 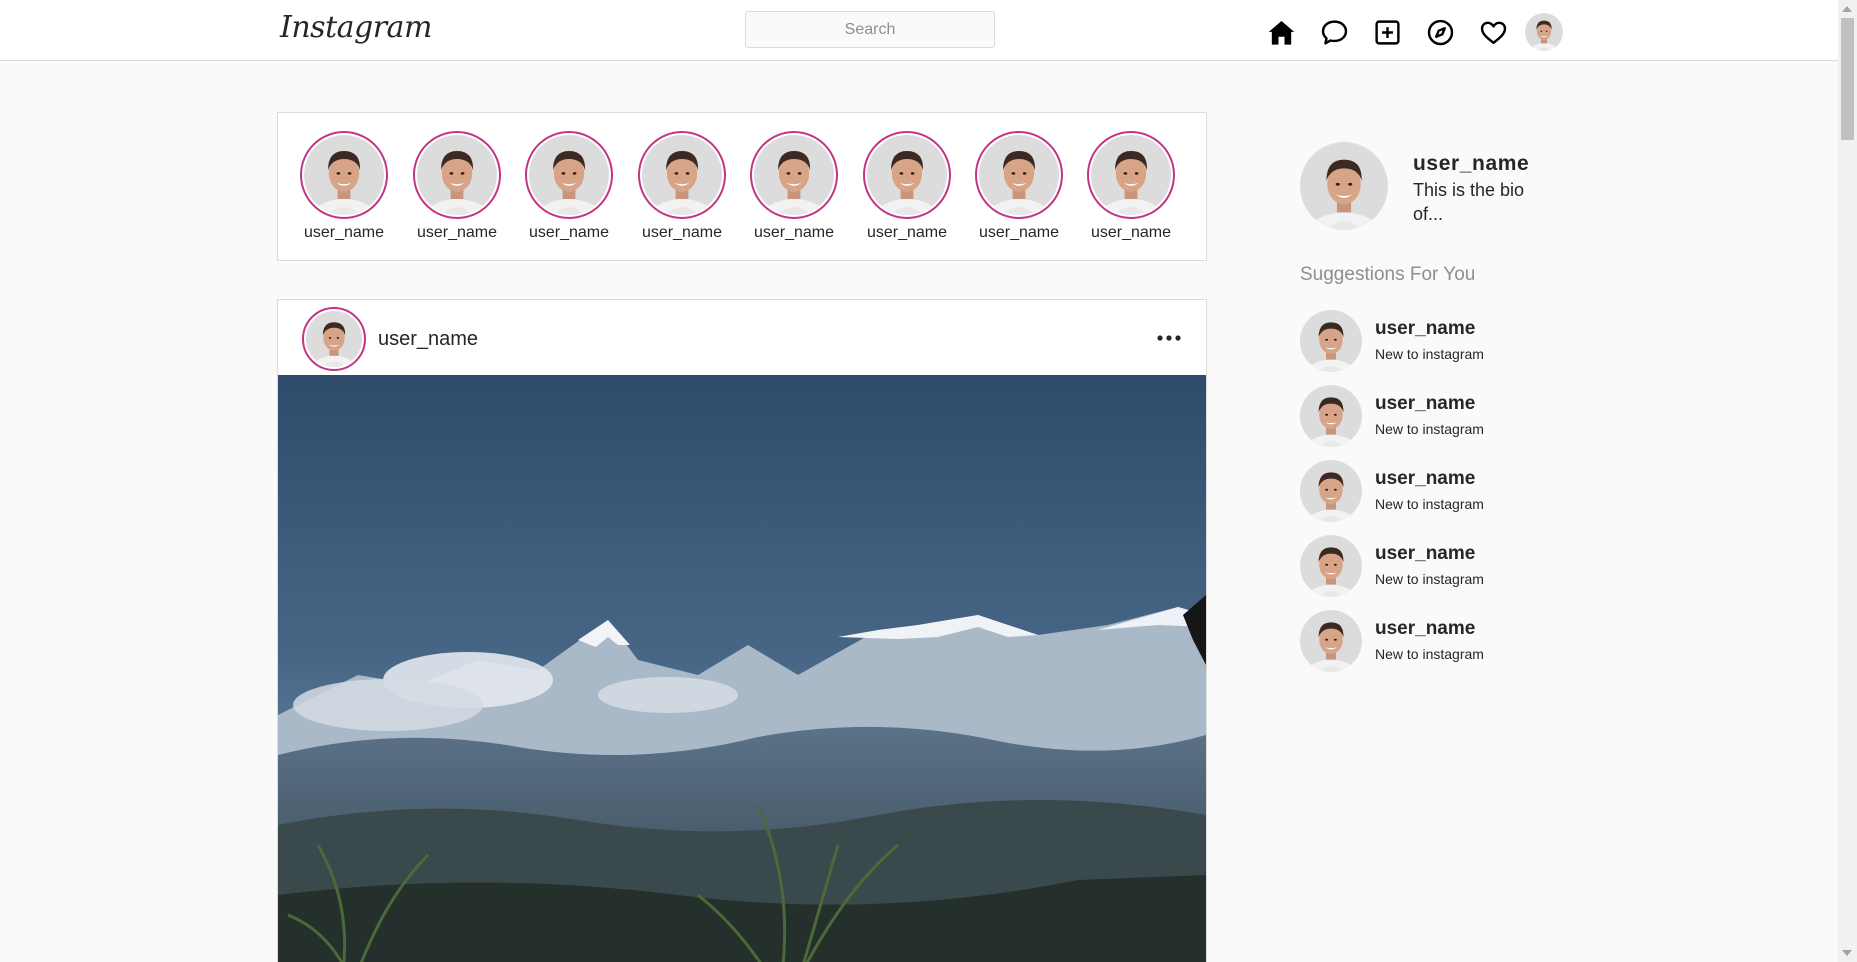 I want to click on top-navbar: Instagram, so click(x=919, y=30).